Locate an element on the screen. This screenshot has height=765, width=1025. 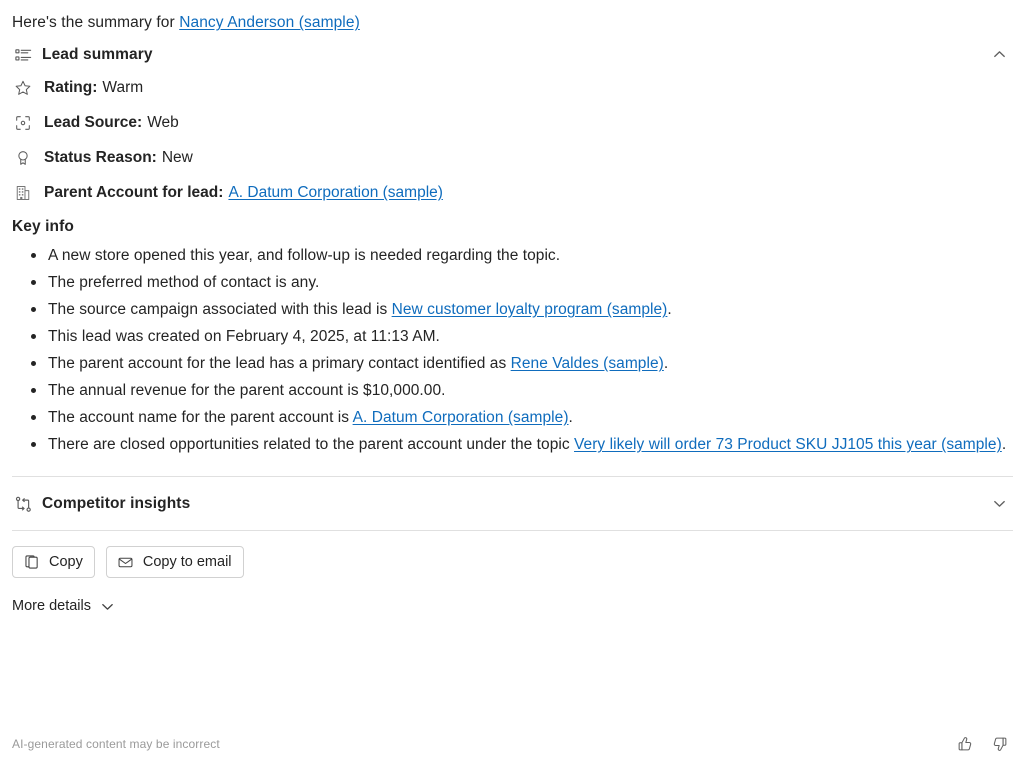
chevron-up-icon is located at coordinates (999, 54).